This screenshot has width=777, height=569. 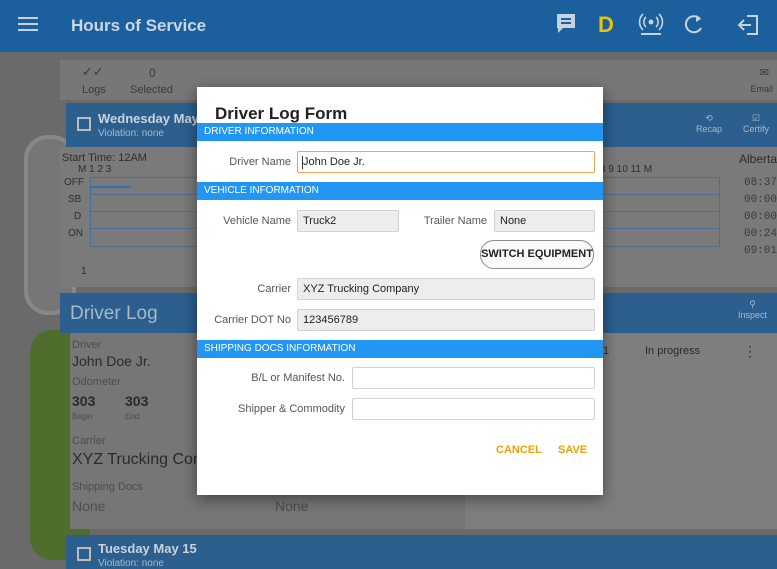 What do you see at coordinates (400, 349) in the screenshot?
I see `section-shipping-docs-information: SHIPPING DOCS INFORMATION` at bounding box center [400, 349].